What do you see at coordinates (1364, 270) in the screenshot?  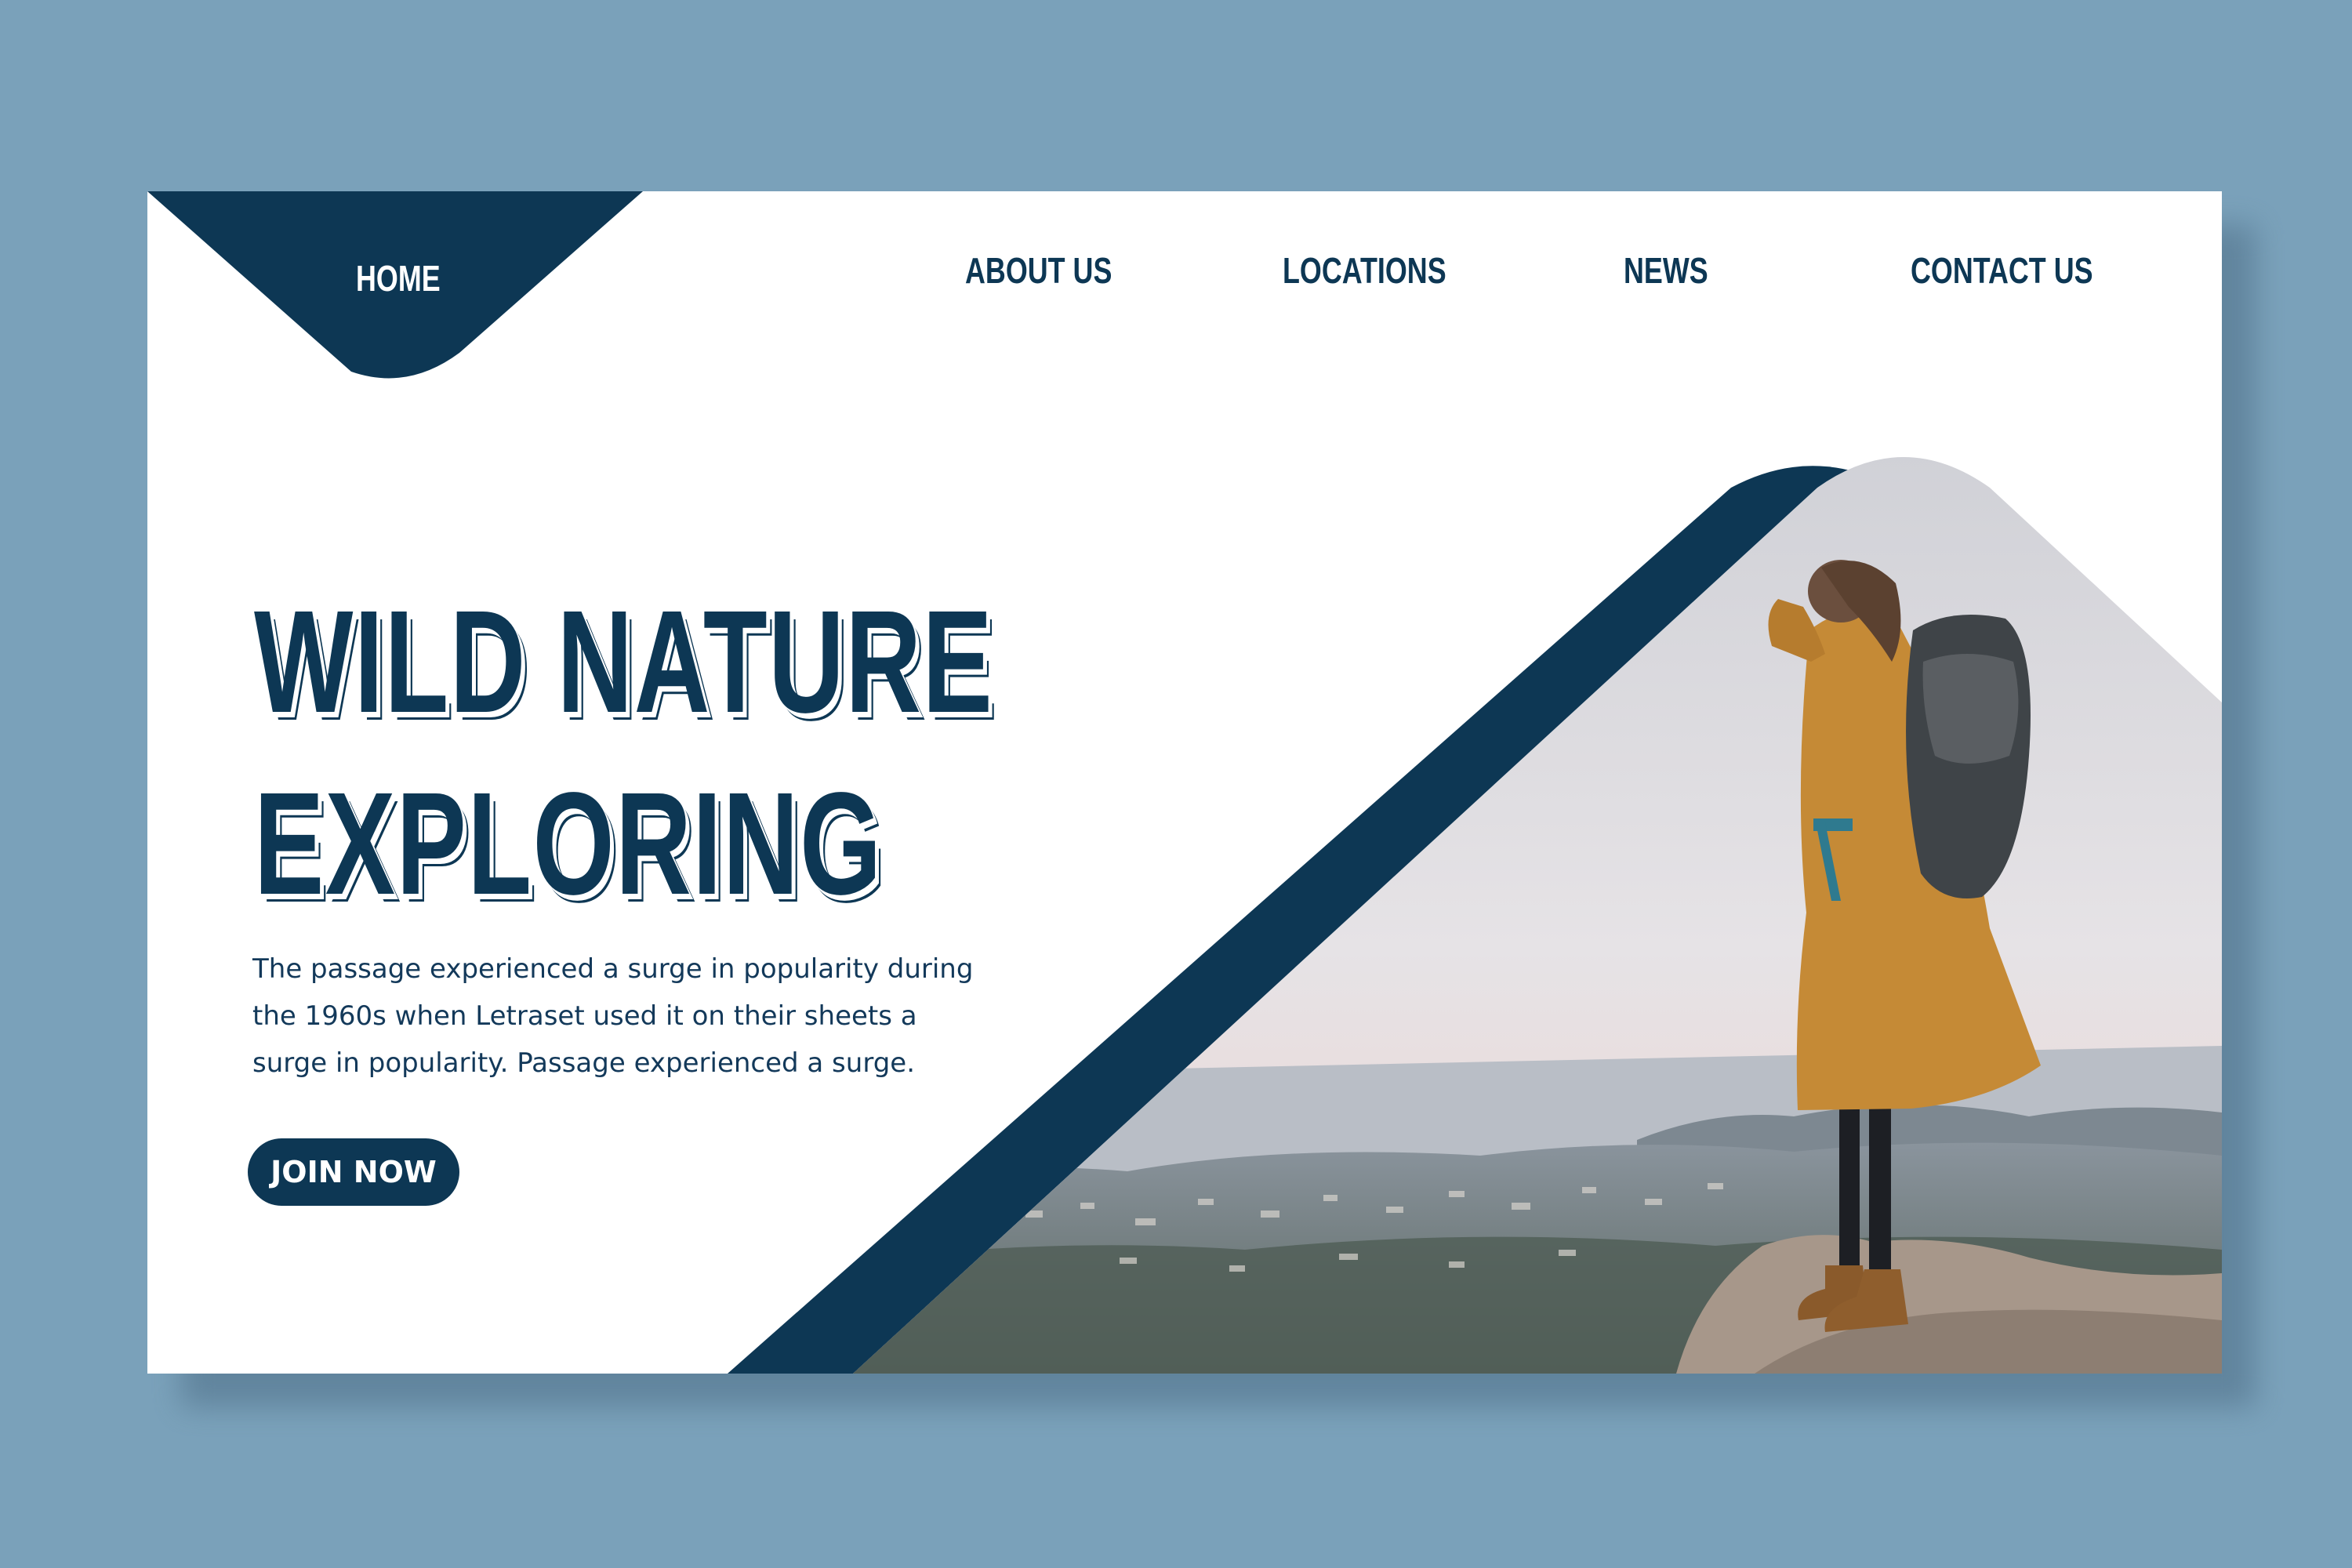 I see `nav-locations: LOCATIONS` at bounding box center [1364, 270].